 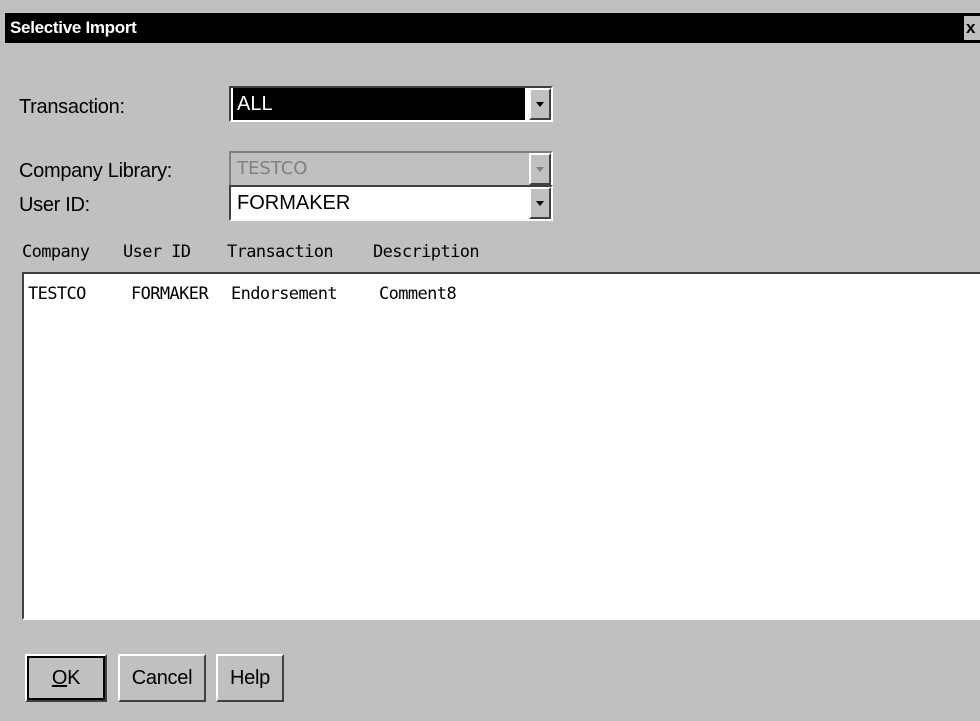 I want to click on column-header-company: Company, so click(x=56, y=252).